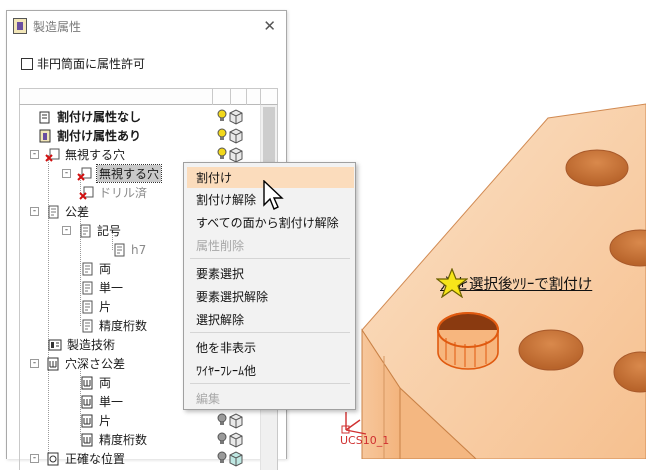 The width and height of the screenshot is (646, 470). Describe the element at coordinates (27, 63) in the screenshot. I see `allow-noncylindrical-checkbox` at that location.